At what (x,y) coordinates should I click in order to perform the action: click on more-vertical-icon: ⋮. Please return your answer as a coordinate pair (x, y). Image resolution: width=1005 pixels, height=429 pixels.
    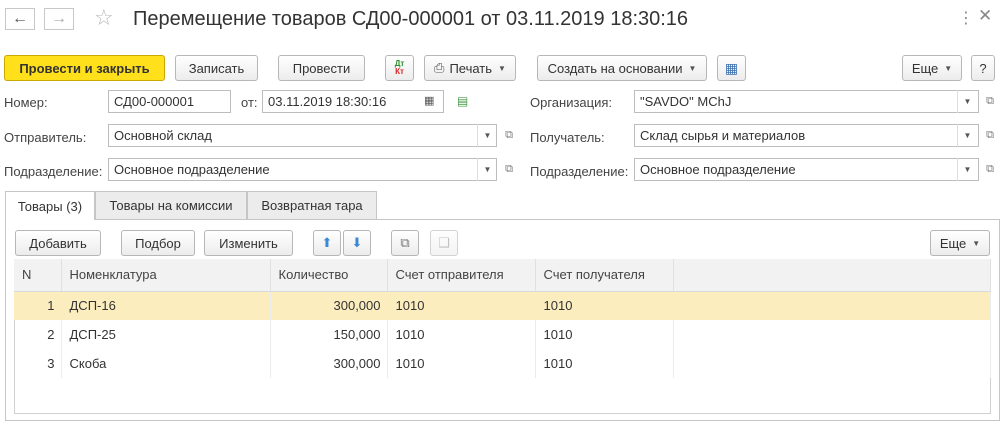
    Looking at the image, I should click on (966, 18).